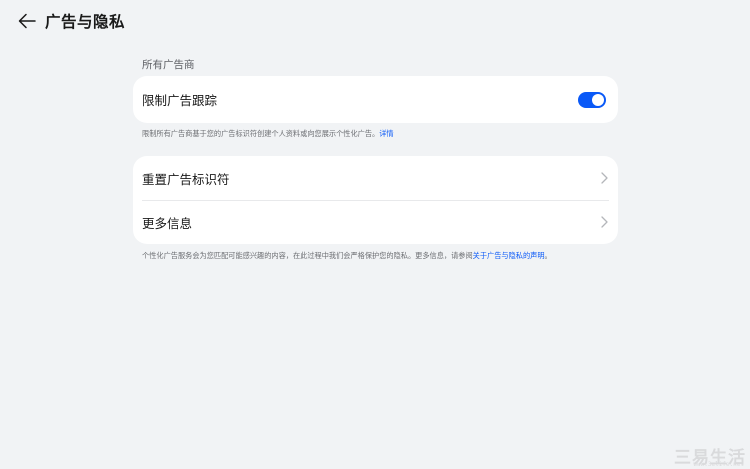 The height and width of the screenshot is (469, 750). What do you see at coordinates (375, 222) in the screenshot?
I see `more-info-row: 更多信息` at bounding box center [375, 222].